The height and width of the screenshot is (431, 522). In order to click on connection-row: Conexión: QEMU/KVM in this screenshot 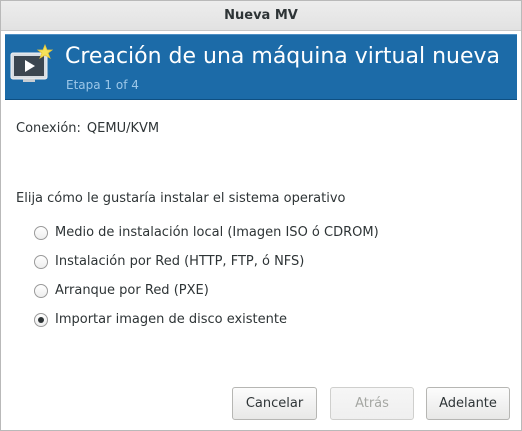, I will do `click(87, 128)`.